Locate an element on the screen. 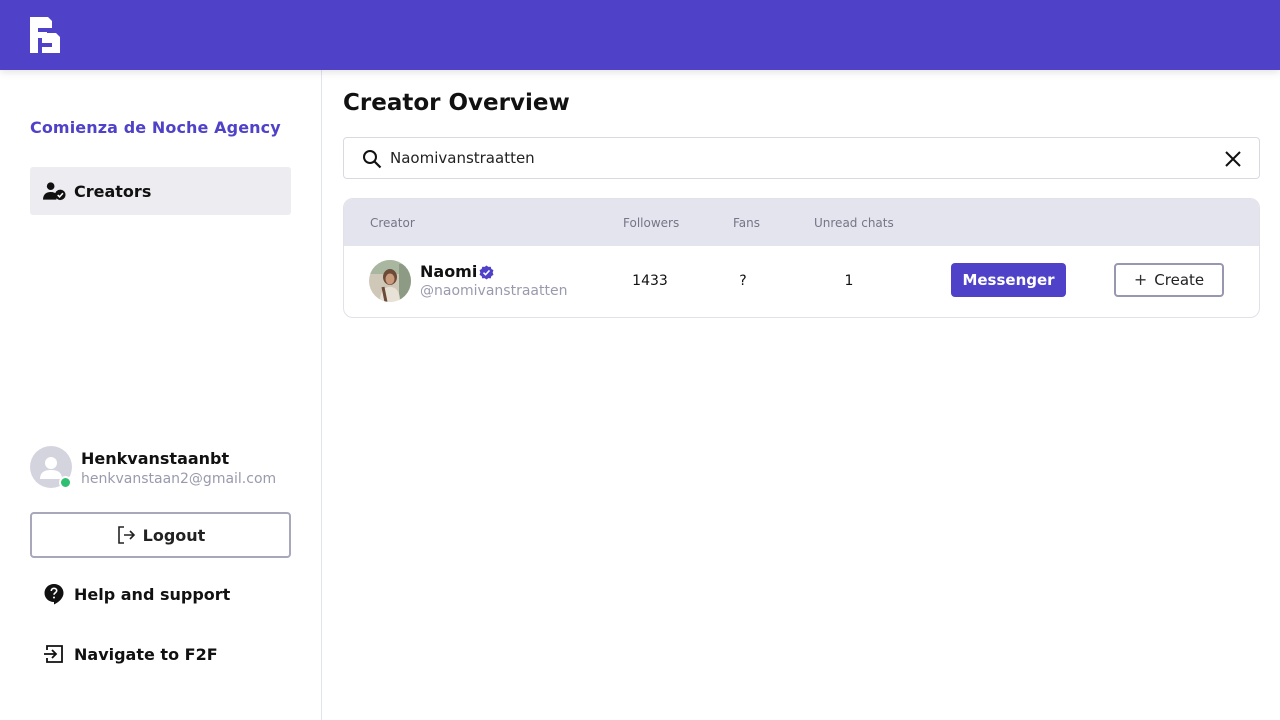 The width and height of the screenshot is (1280, 720). search-bar is located at coordinates (801, 158).